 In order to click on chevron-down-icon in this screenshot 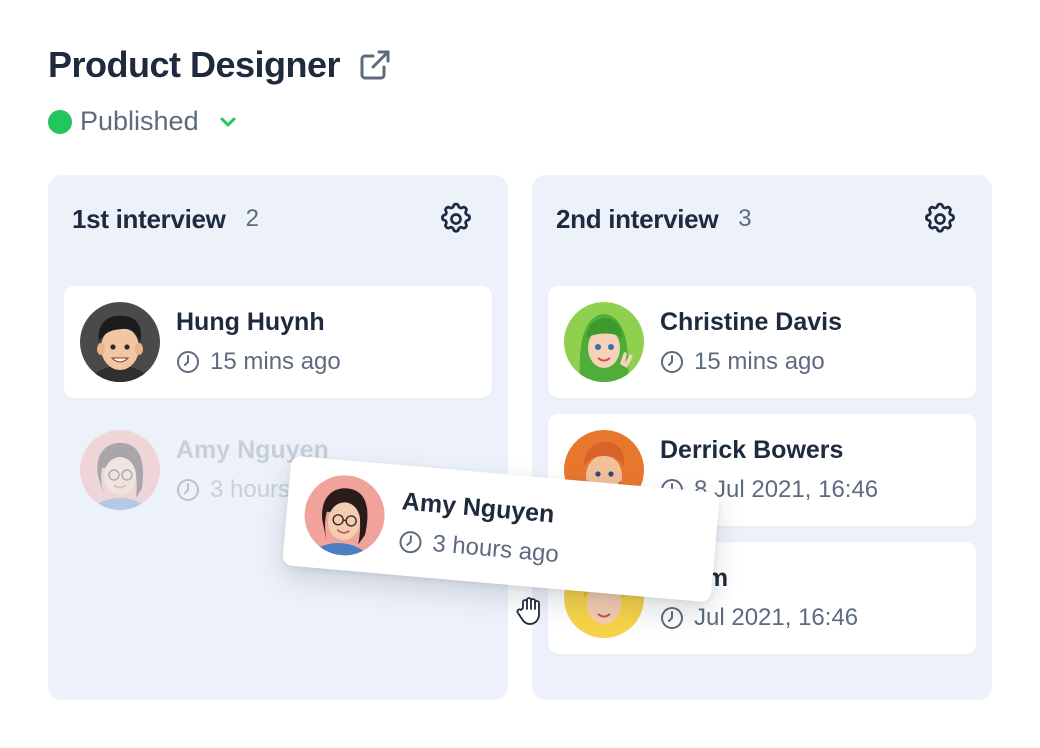, I will do `click(228, 122)`.